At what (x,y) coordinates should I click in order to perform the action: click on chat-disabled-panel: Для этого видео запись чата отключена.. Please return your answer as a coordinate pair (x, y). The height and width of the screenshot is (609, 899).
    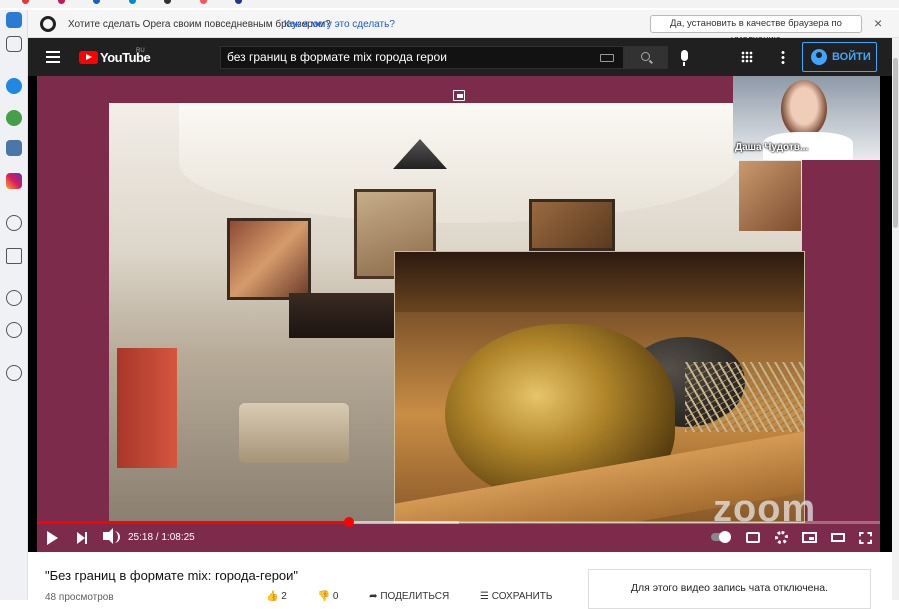
    Looking at the image, I should click on (729, 589).